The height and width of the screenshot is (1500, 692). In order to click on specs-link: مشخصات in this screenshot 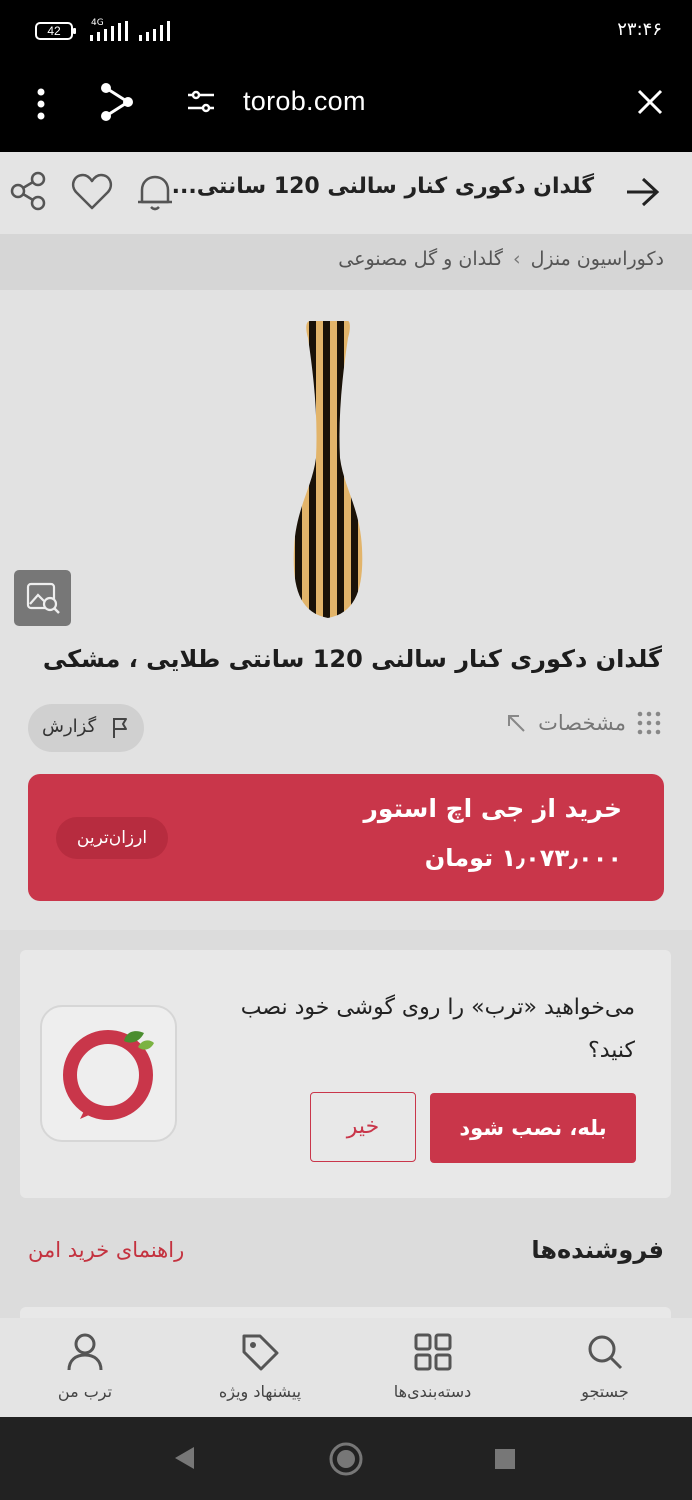, I will do `click(583, 723)`.